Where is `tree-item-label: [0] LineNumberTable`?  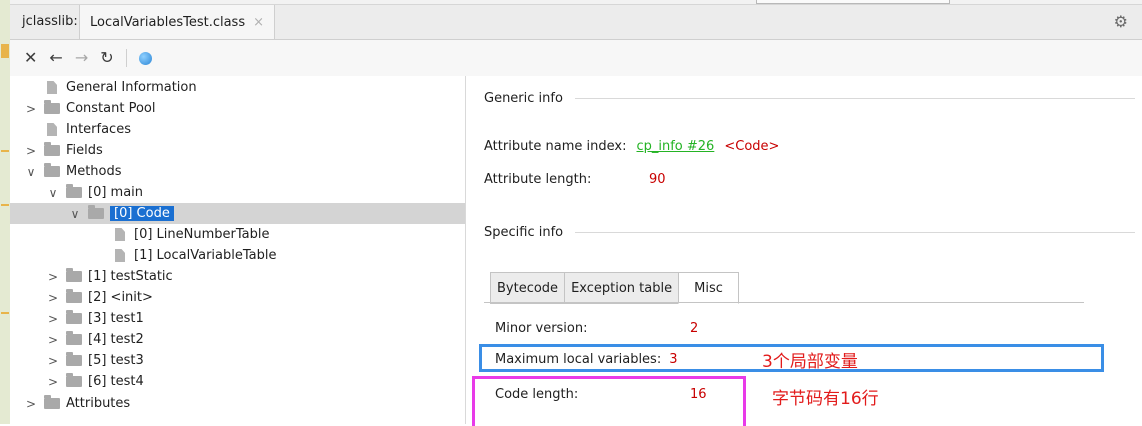
tree-item-label: [0] LineNumberTable is located at coordinates (202, 234).